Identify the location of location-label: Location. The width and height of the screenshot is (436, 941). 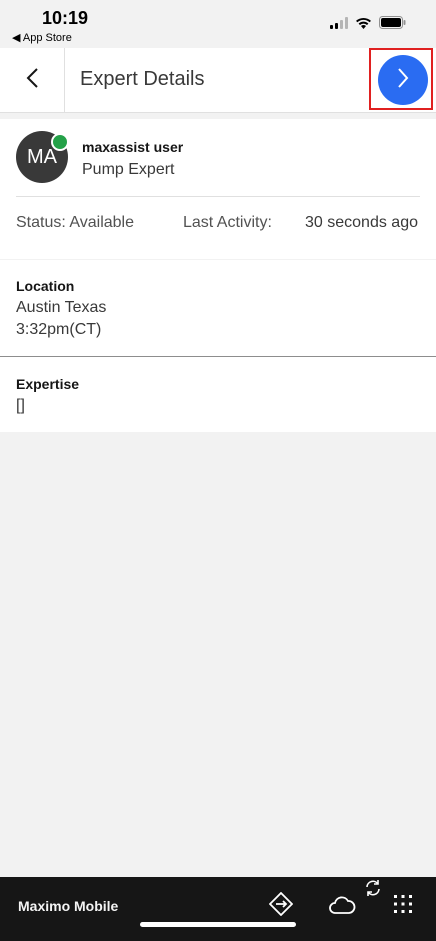
(45, 286).